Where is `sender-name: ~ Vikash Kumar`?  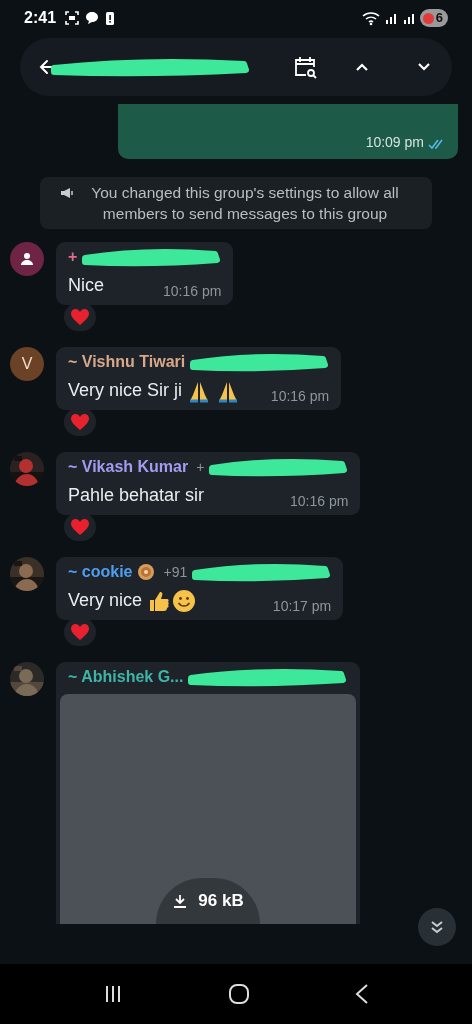 sender-name: ~ Vikash Kumar is located at coordinates (128, 467).